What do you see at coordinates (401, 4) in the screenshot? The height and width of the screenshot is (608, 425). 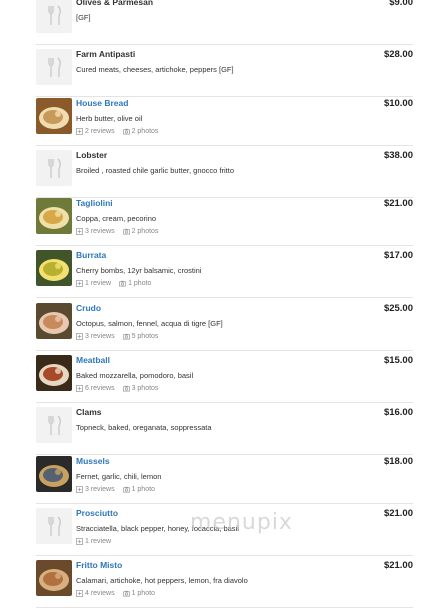 I see `item-price: $9.00` at bounding box center [401, 4].